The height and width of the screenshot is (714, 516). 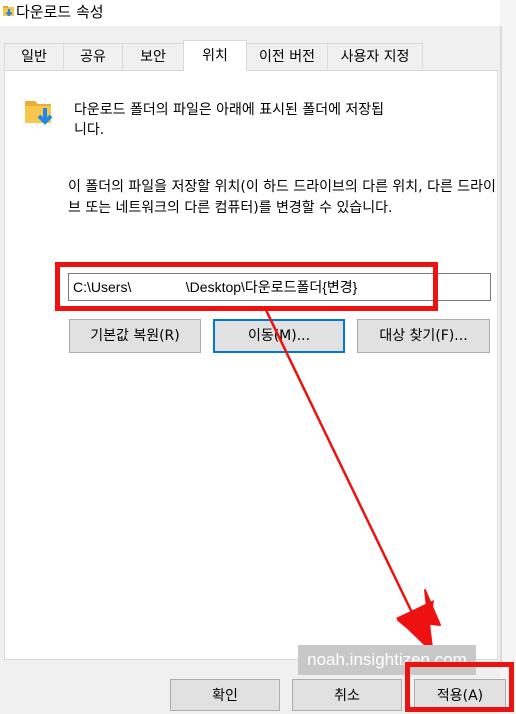 What do you see at coordinates (135, 336) in the screenshot?
I see `restore-default-button: 기본값 복원(R)` at bounding box center [135, 336].